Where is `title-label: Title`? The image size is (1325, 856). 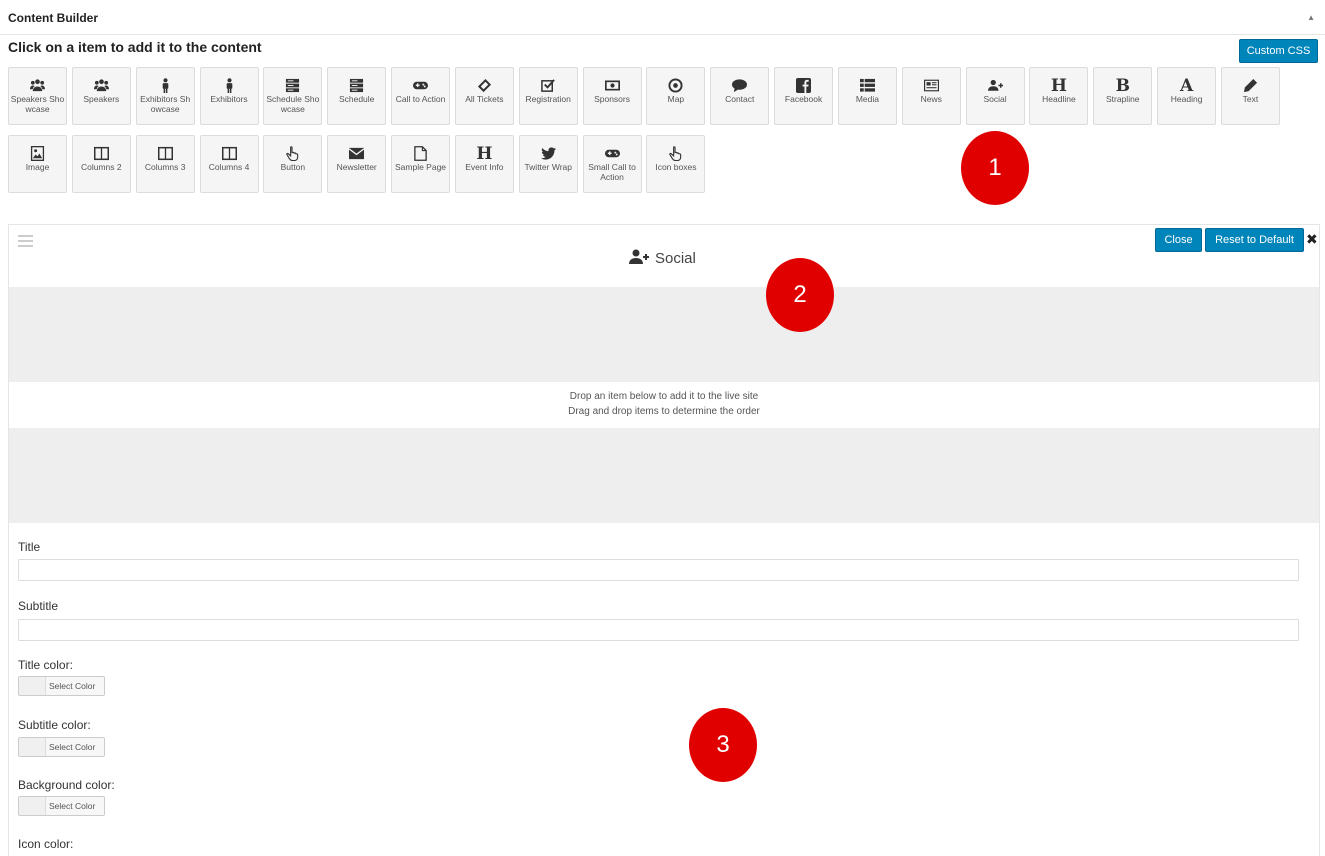 title-label: Title is located at coordinates (29, 547).